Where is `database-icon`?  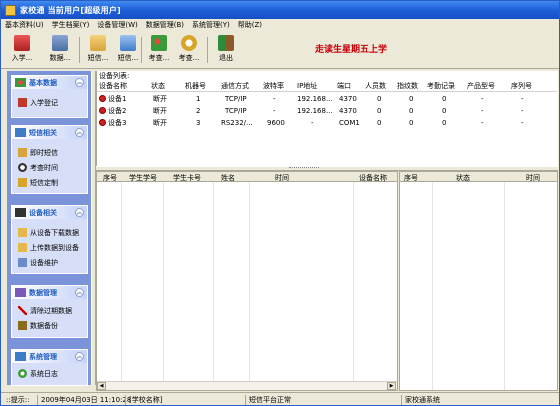
database-icon is located at coordinates (60, 43).